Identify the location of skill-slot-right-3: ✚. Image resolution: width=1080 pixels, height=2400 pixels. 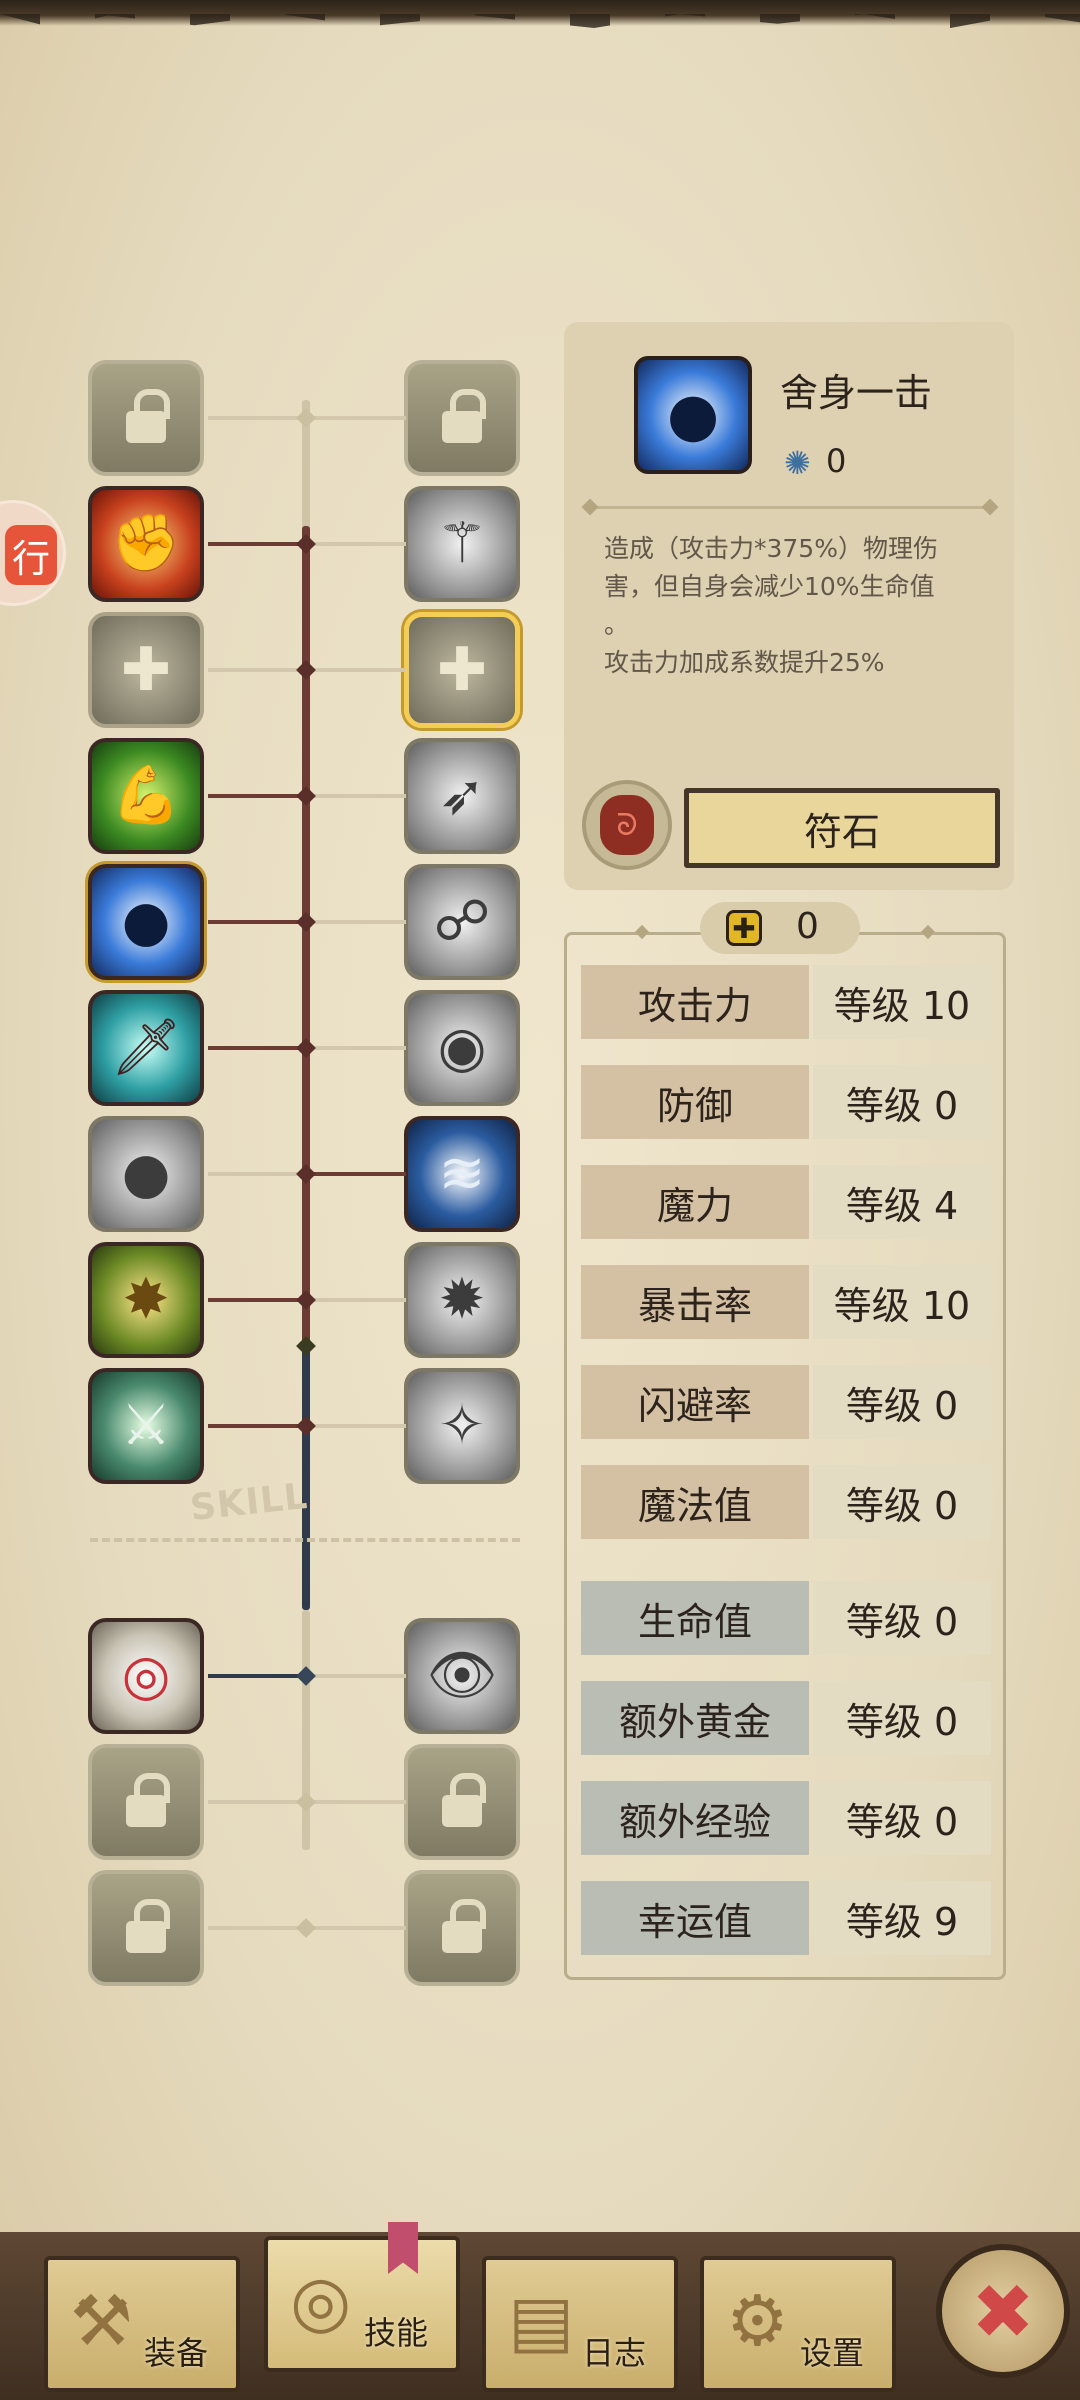
(462, 670).